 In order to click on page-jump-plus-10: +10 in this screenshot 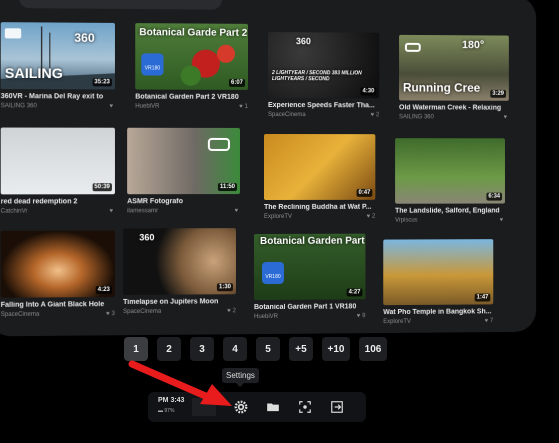, I will do `click(336, 349)`.